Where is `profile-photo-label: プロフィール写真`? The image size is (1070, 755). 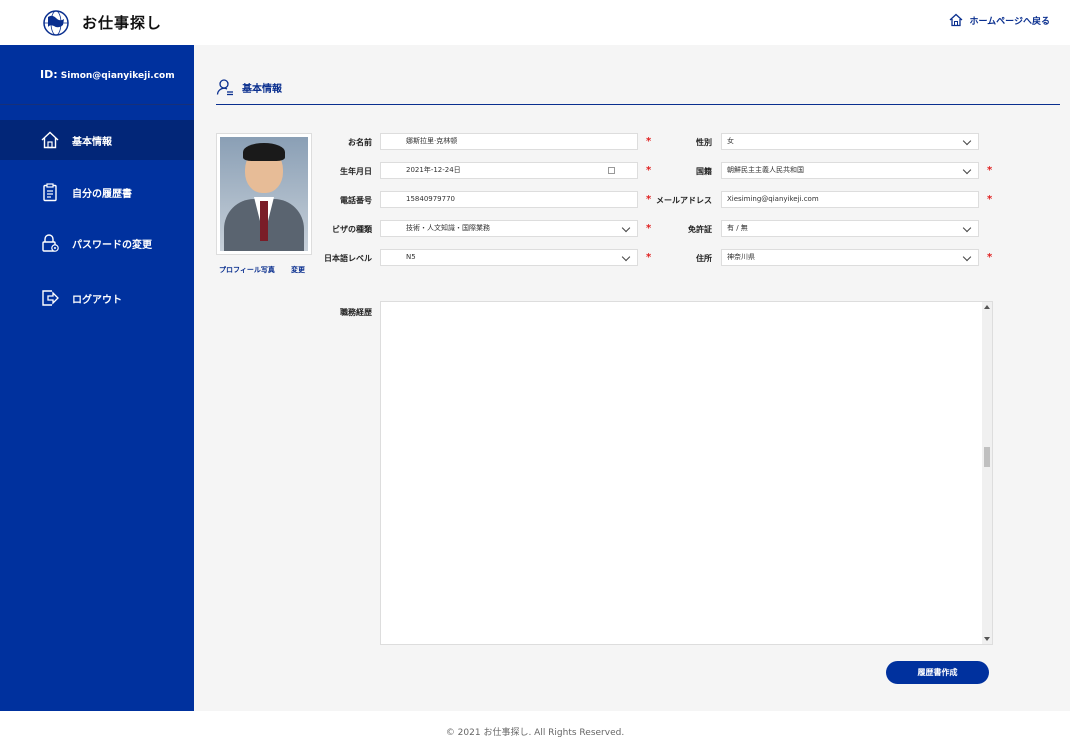 profile-photo-label: プロフィール写真 is located at coordinates (247, 270).